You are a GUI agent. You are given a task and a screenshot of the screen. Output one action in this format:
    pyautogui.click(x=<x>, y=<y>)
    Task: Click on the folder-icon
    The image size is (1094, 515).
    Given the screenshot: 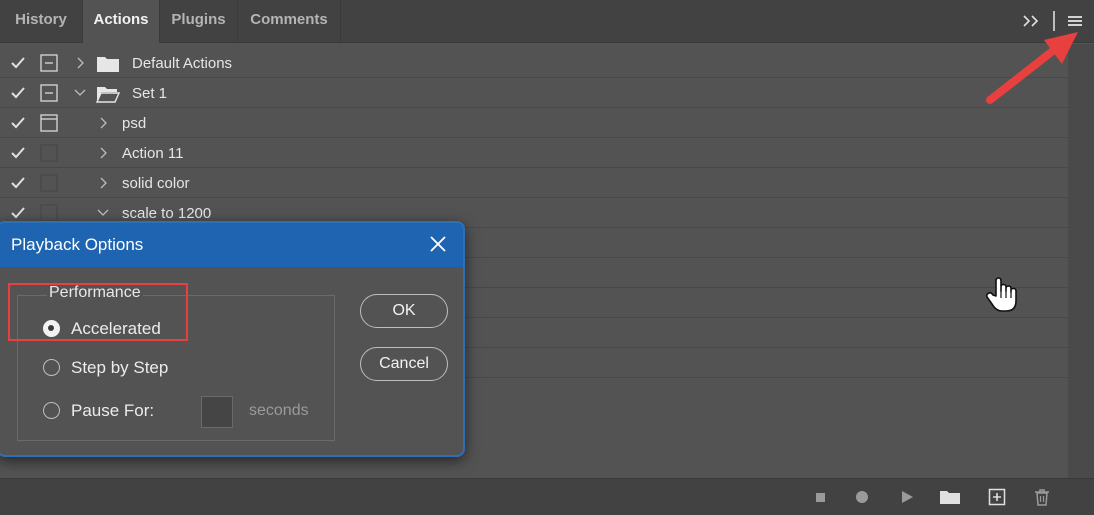 What is the action you would take?
    pyautogui.click(x=108, y=64)
    